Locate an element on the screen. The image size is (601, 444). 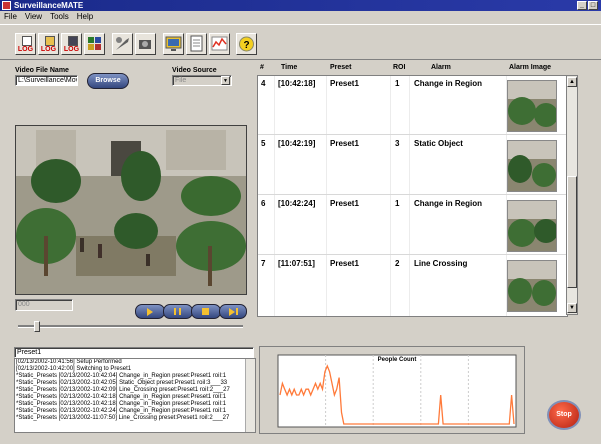
help-icon: ? is located at coordinates (246, 44).